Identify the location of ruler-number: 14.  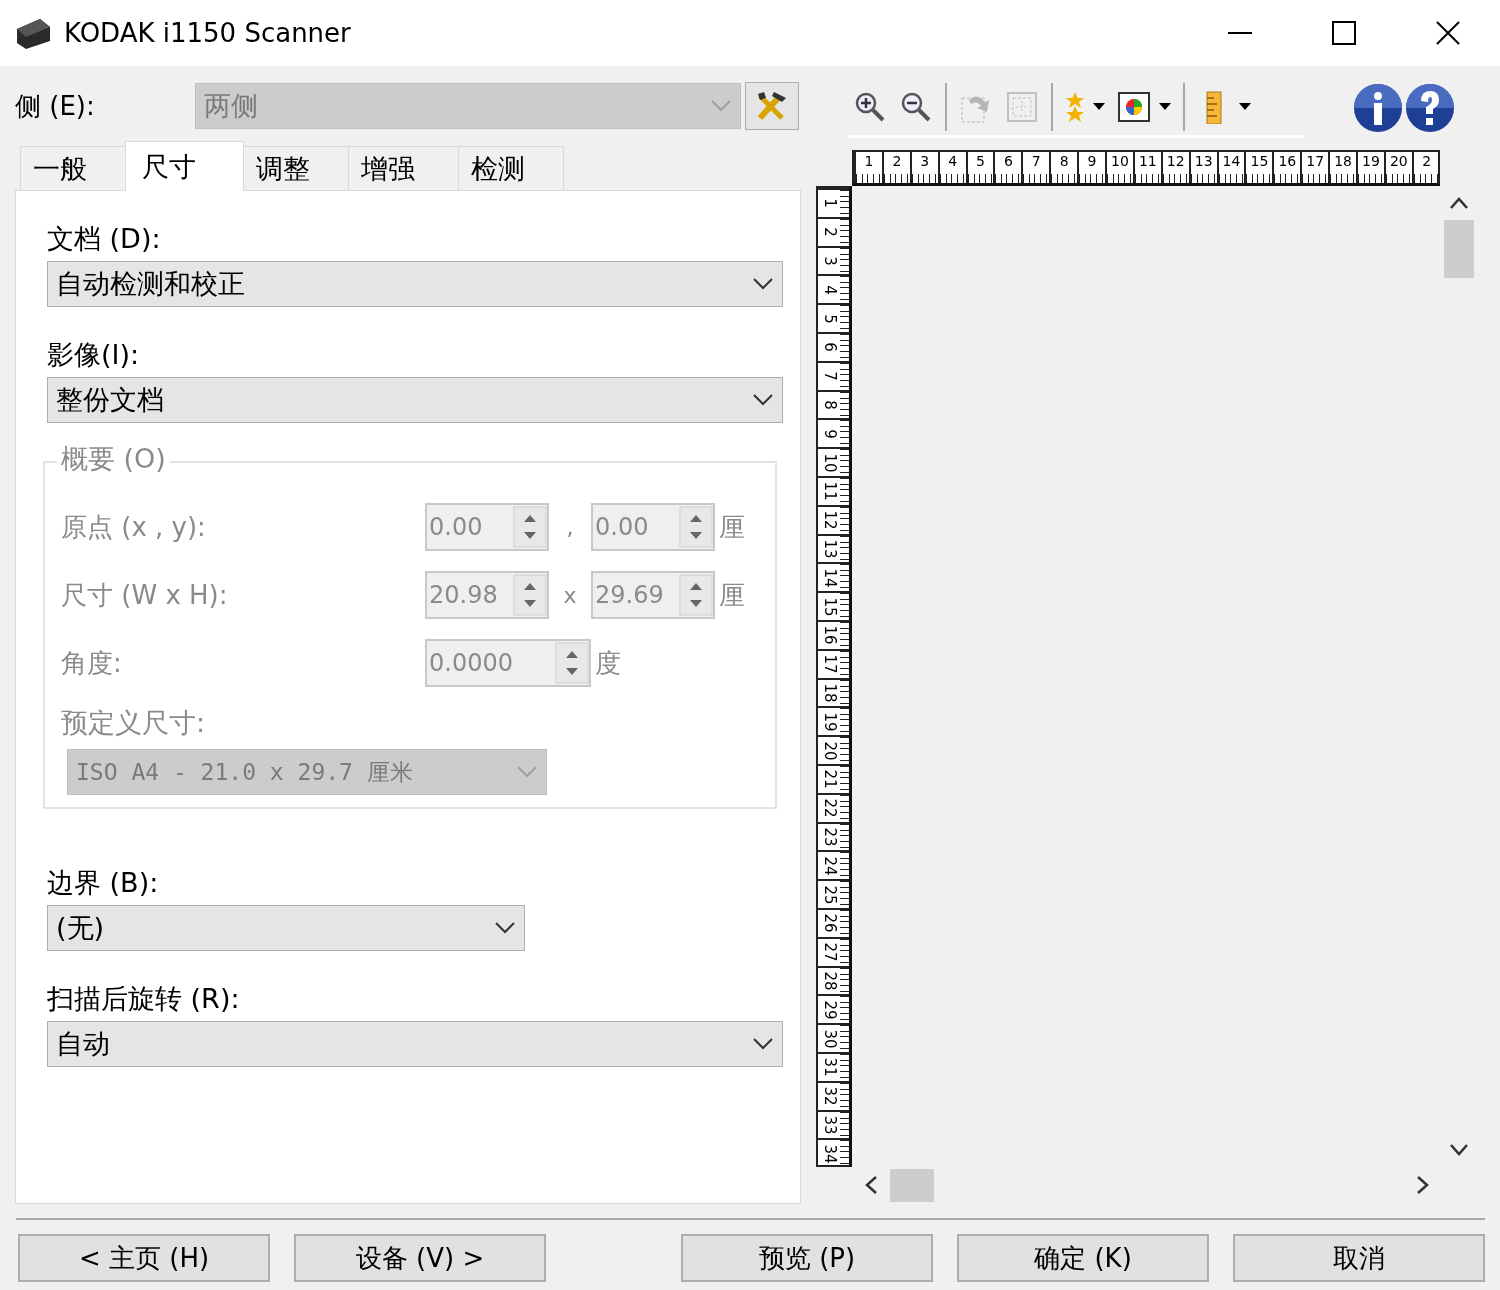
(1231, 161).